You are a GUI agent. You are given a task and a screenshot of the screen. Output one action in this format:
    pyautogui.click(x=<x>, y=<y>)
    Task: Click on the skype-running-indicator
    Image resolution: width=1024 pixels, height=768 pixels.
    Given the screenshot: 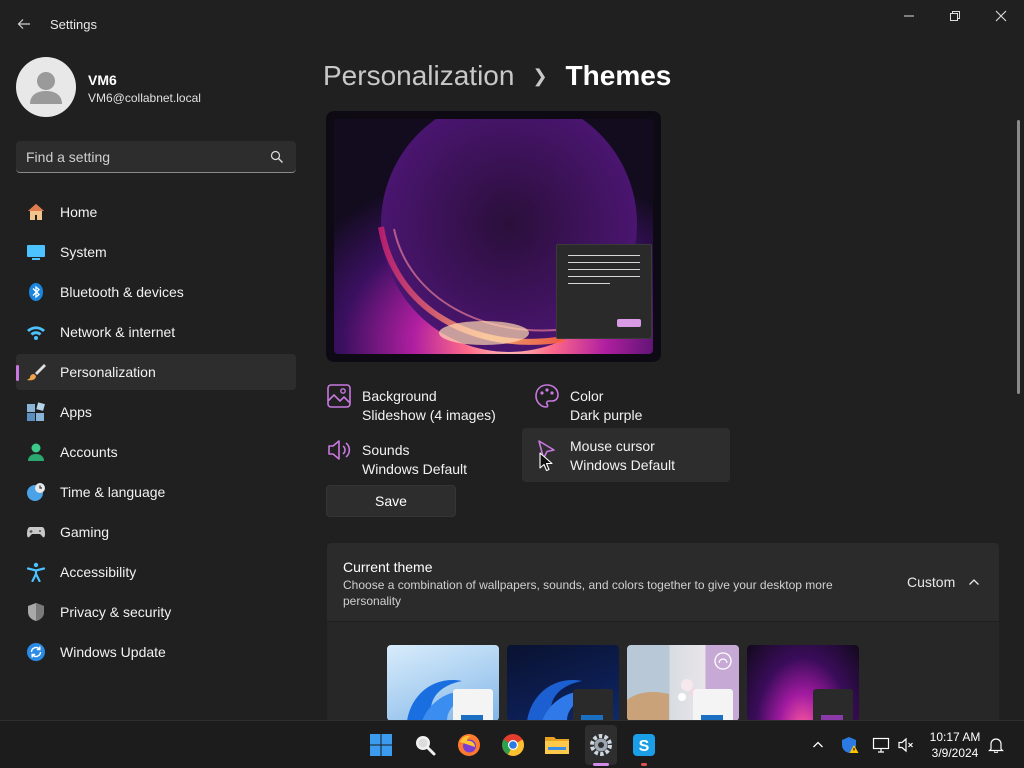 What is the action you would take?
    pyautogui.click(x=644, y=764)
    